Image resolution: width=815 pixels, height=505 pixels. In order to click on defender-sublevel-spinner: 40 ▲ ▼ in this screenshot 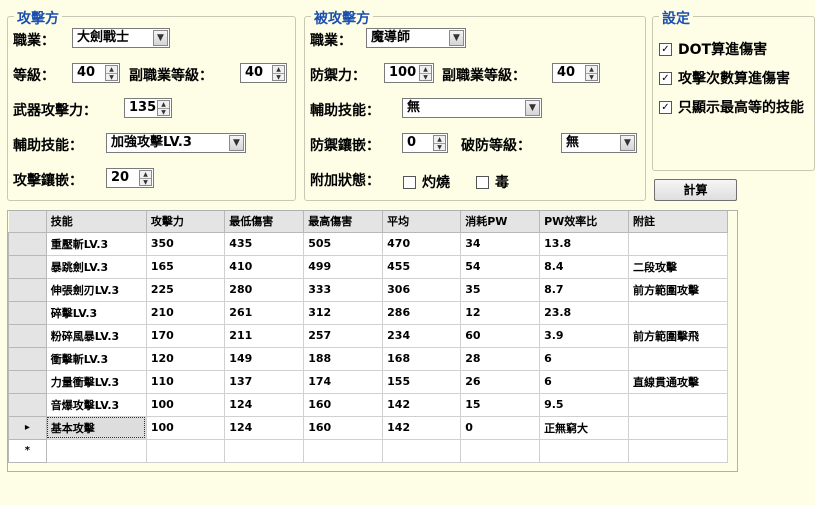, I will do `click(576, 73)`.